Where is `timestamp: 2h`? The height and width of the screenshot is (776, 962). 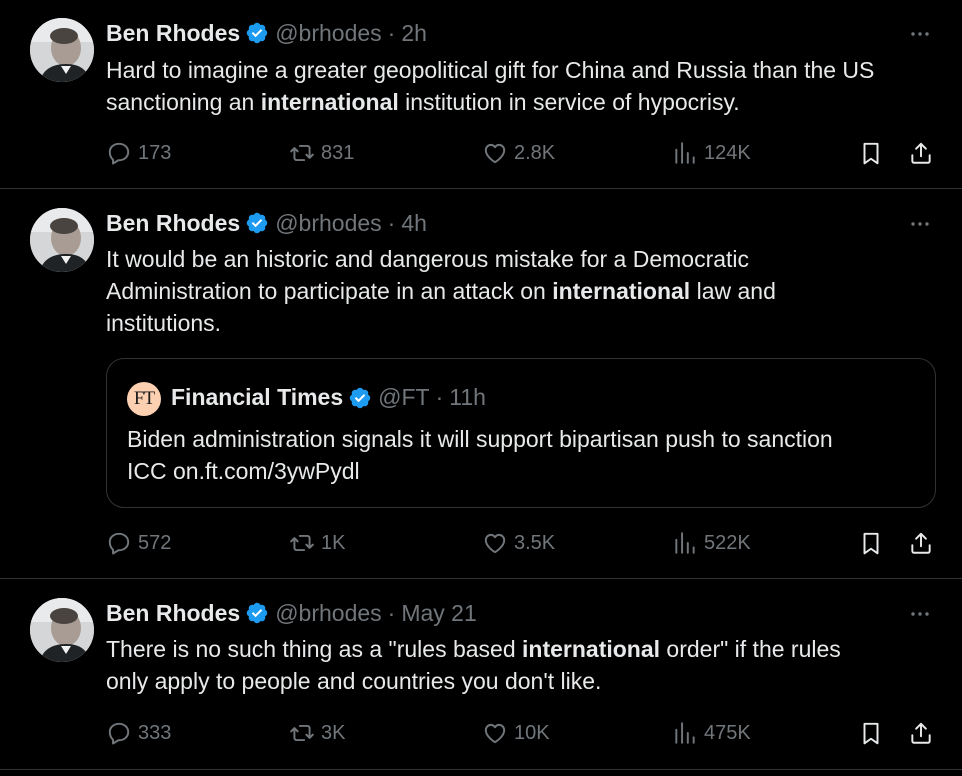 timestamp: 2h is located at coordinates (414, 33).